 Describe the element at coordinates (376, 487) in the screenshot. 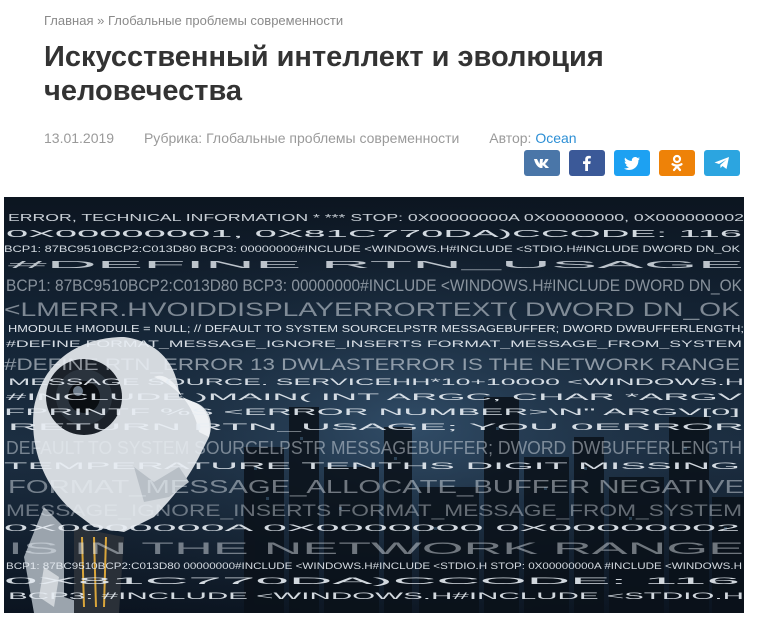

I see `code-line: FORMAT_MESSAGE_ALLOCATE_BUFFER NEGATIVE` at that location.